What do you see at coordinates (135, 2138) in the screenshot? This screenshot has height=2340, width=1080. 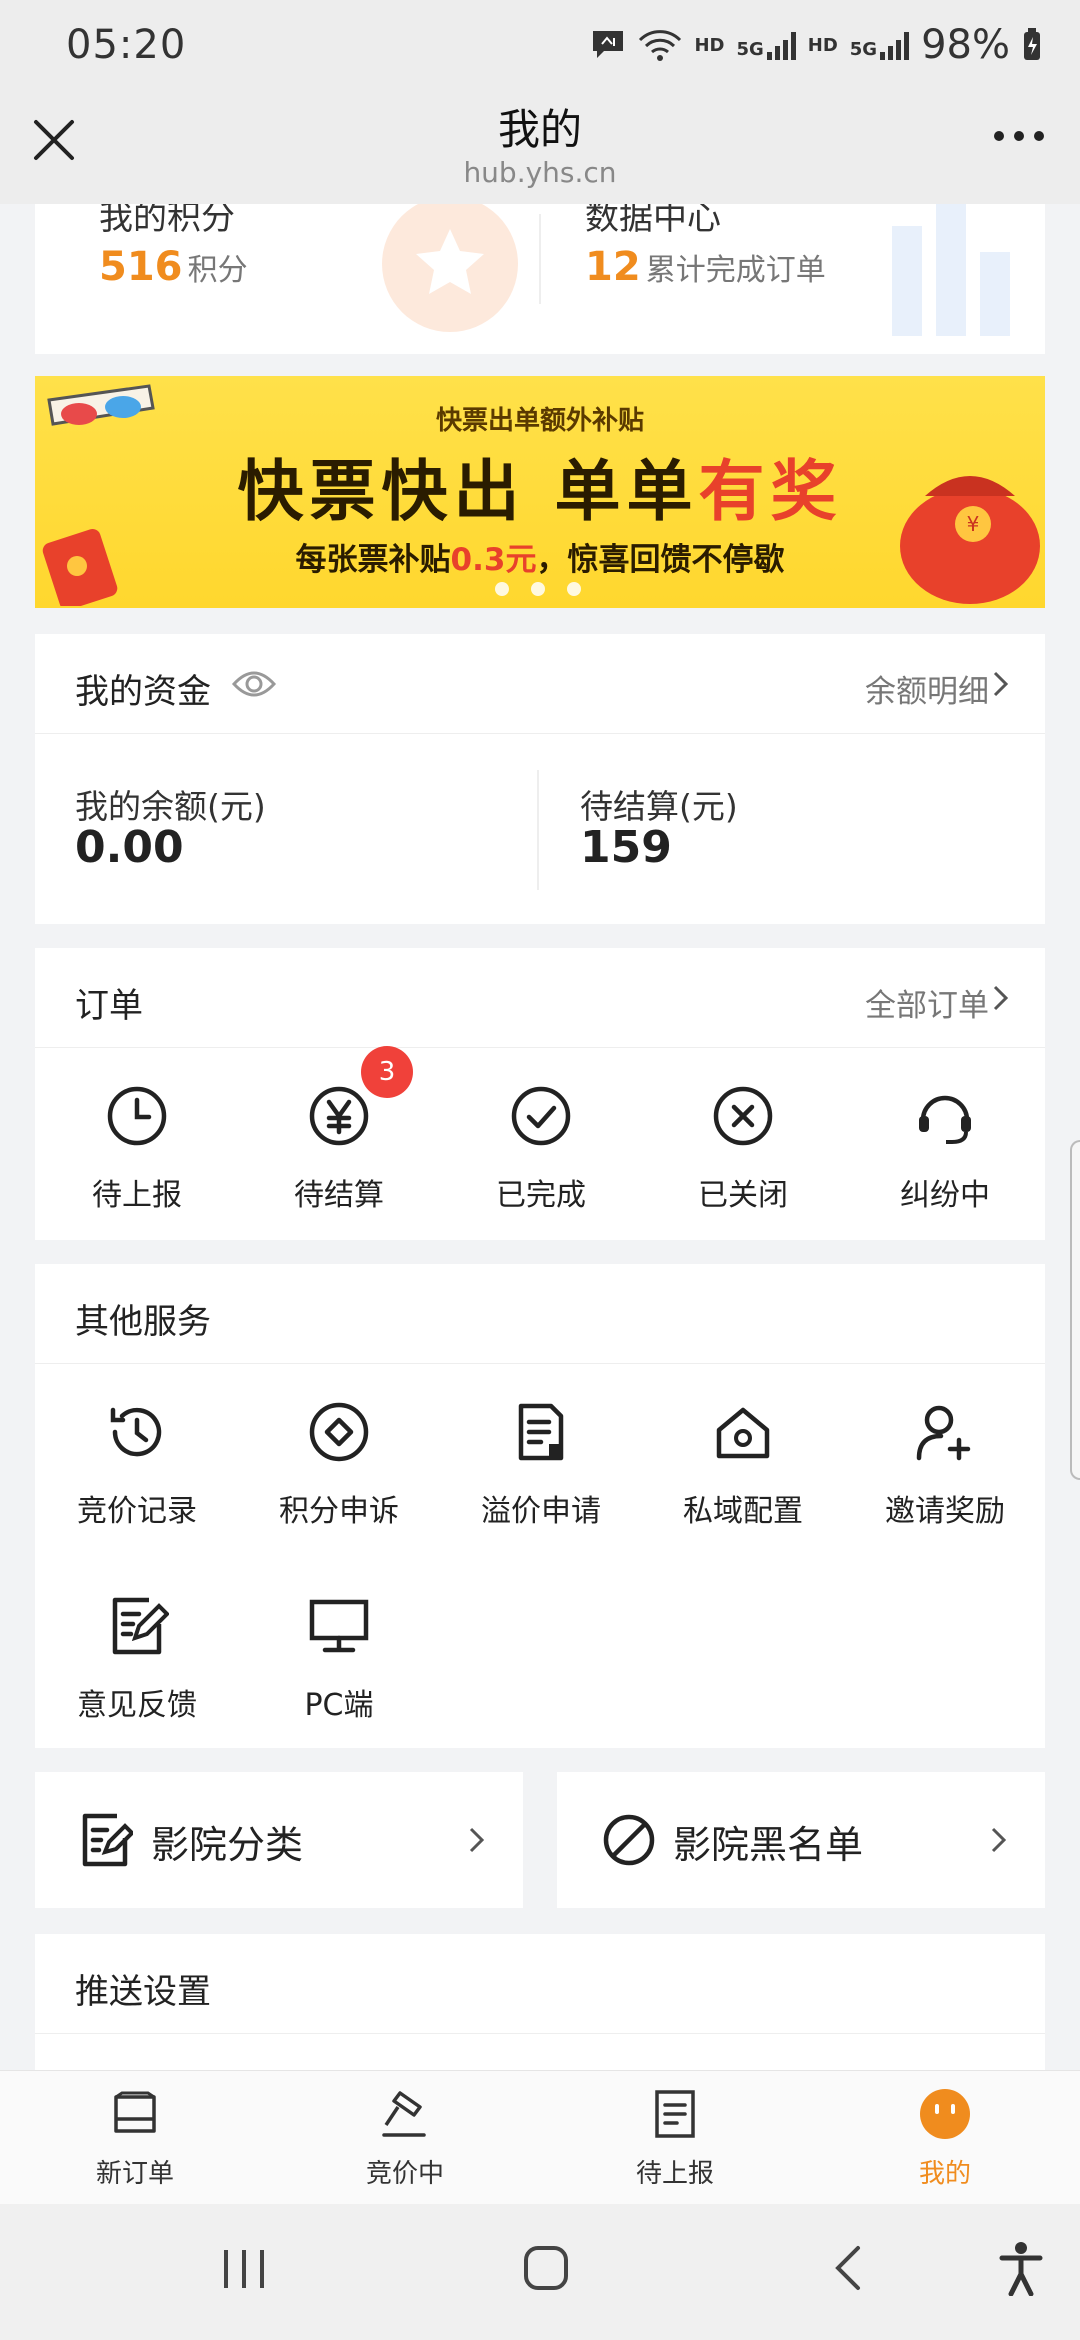 I see `tab-new-orders: 新订单` at bounding box center [135, 2138].